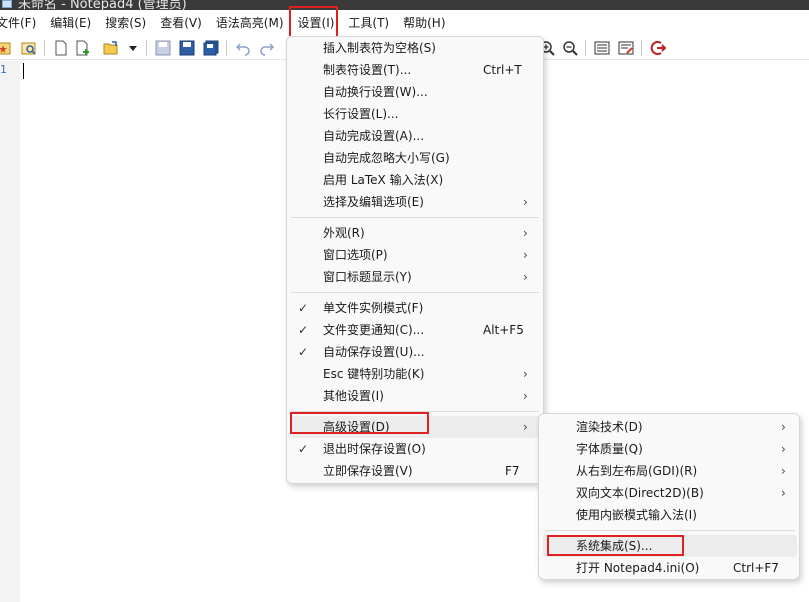 The width and height of the screenshot is (809, 602). I want to click on menu-item-file-change-notify: ✓ 文件变更通知(C)... Alt+F5, so click(416, 330).